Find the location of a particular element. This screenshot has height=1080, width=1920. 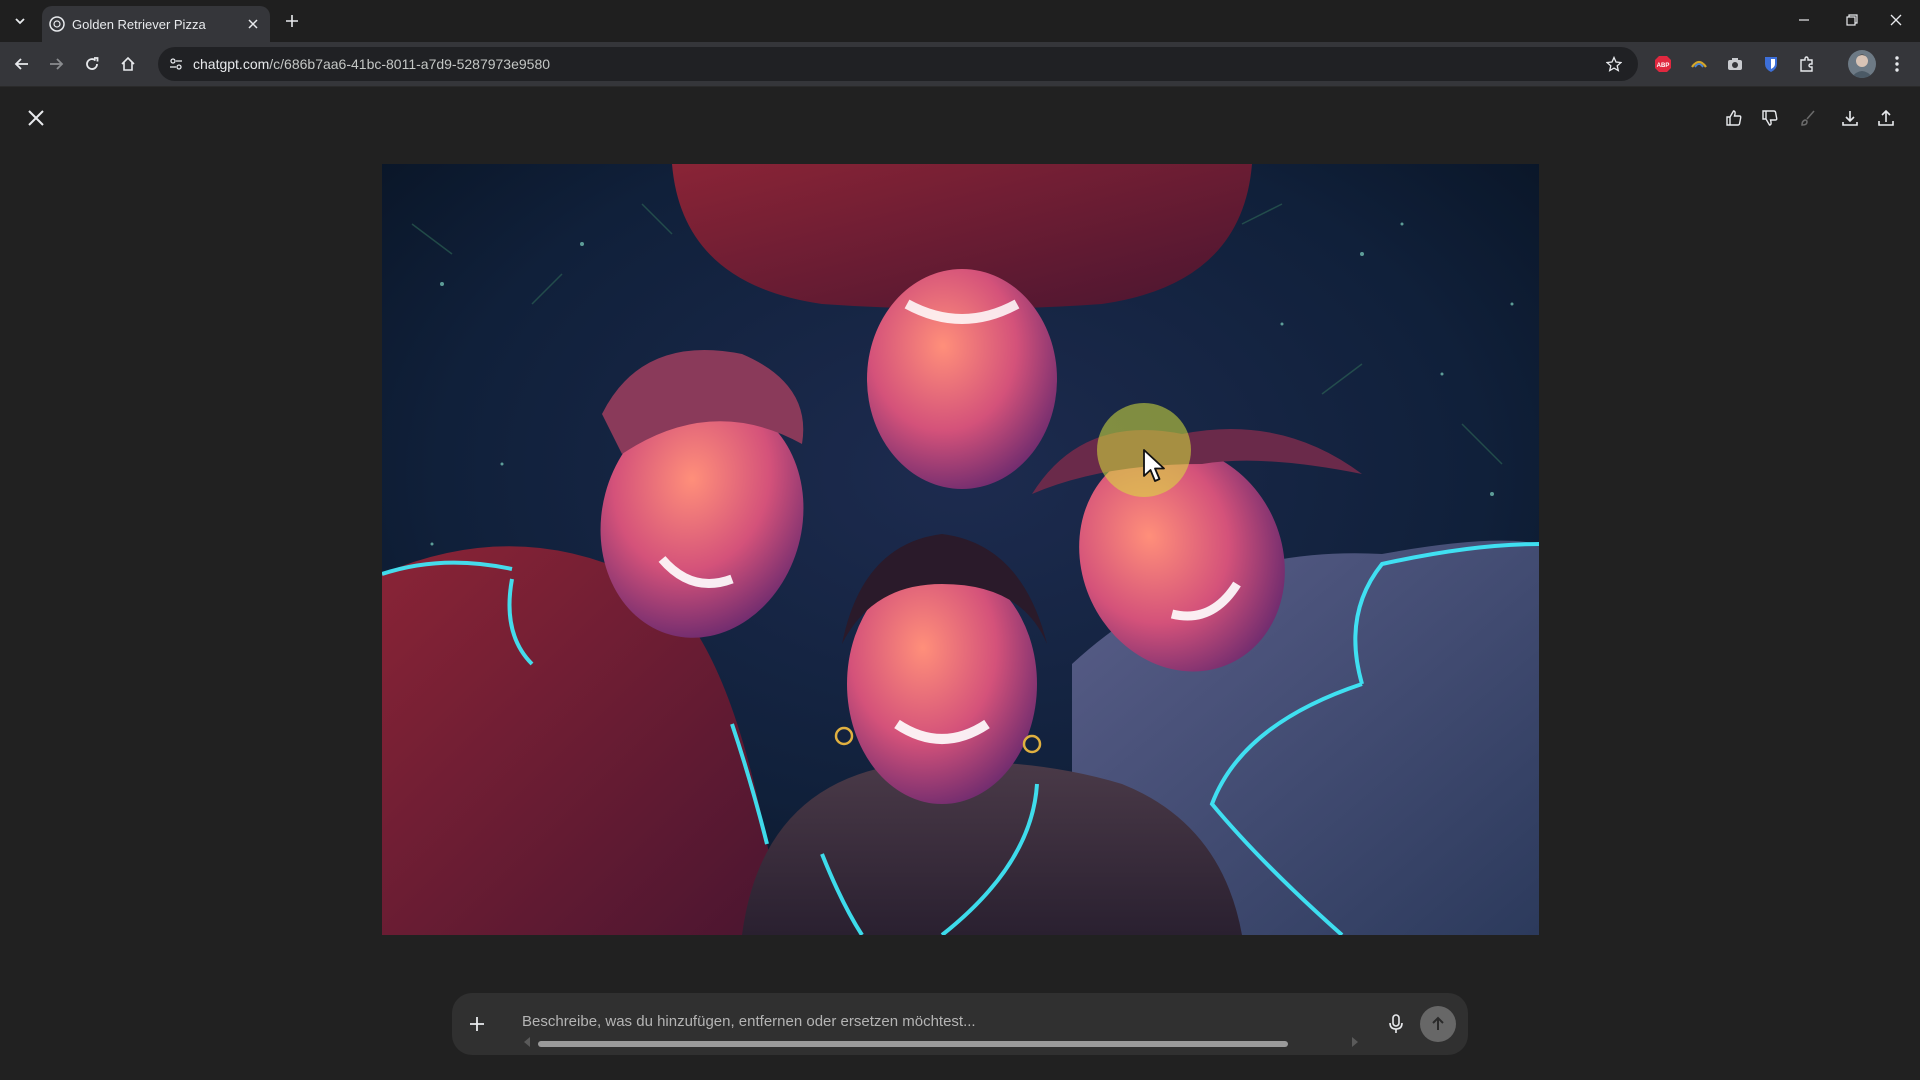

kebab-menu-icon is located at coordinates (1897, 64).